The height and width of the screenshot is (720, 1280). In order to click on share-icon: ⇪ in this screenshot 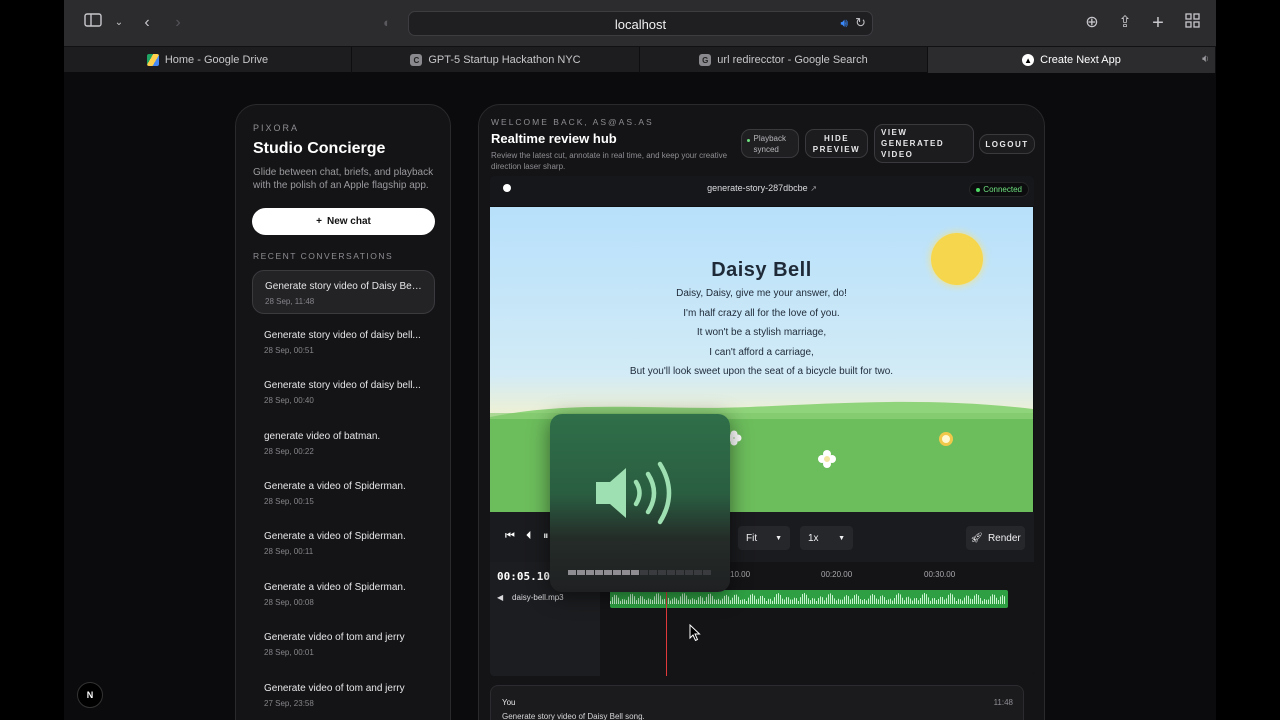, I will do `click(1125, 23)`.